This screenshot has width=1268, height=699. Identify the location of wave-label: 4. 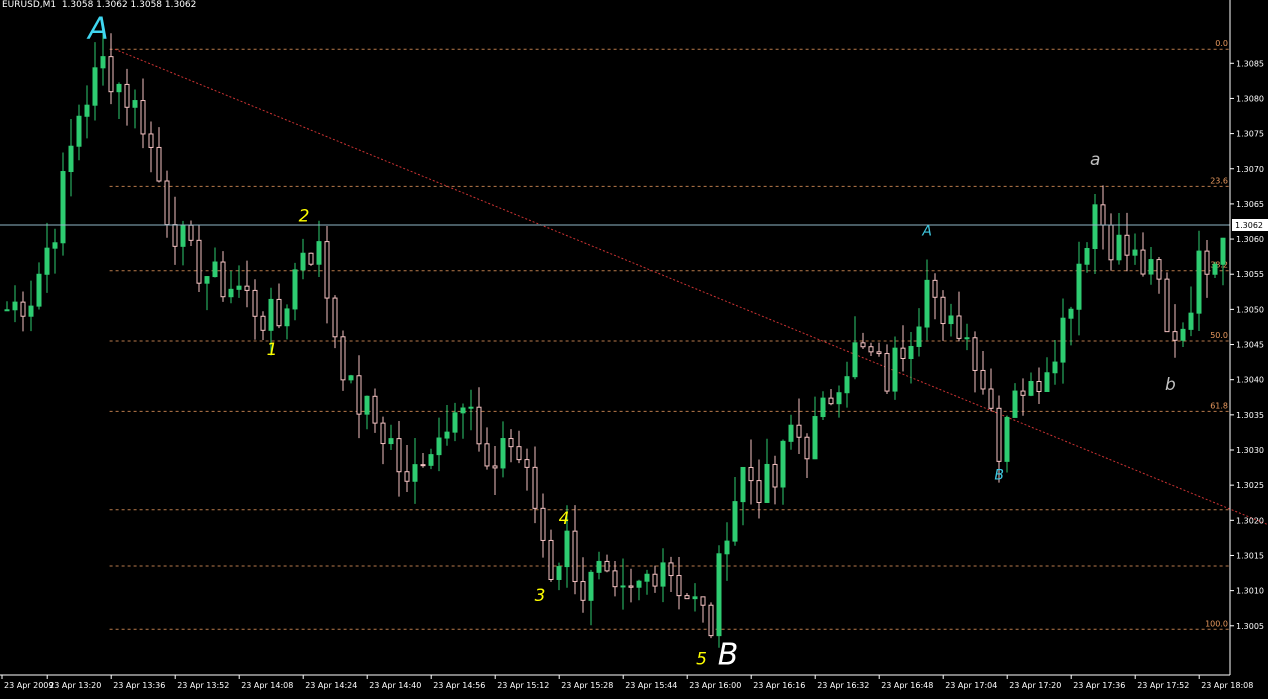
(564, 519).